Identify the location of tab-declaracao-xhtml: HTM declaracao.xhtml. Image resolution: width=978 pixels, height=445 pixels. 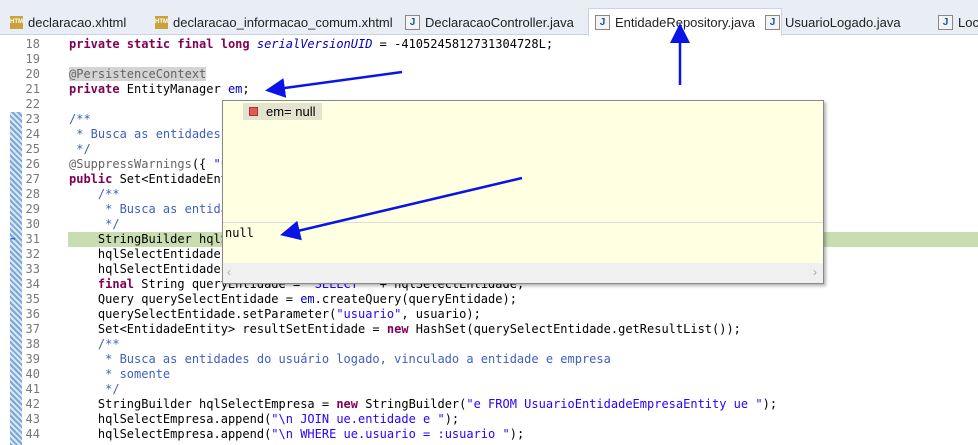
(68, 22).